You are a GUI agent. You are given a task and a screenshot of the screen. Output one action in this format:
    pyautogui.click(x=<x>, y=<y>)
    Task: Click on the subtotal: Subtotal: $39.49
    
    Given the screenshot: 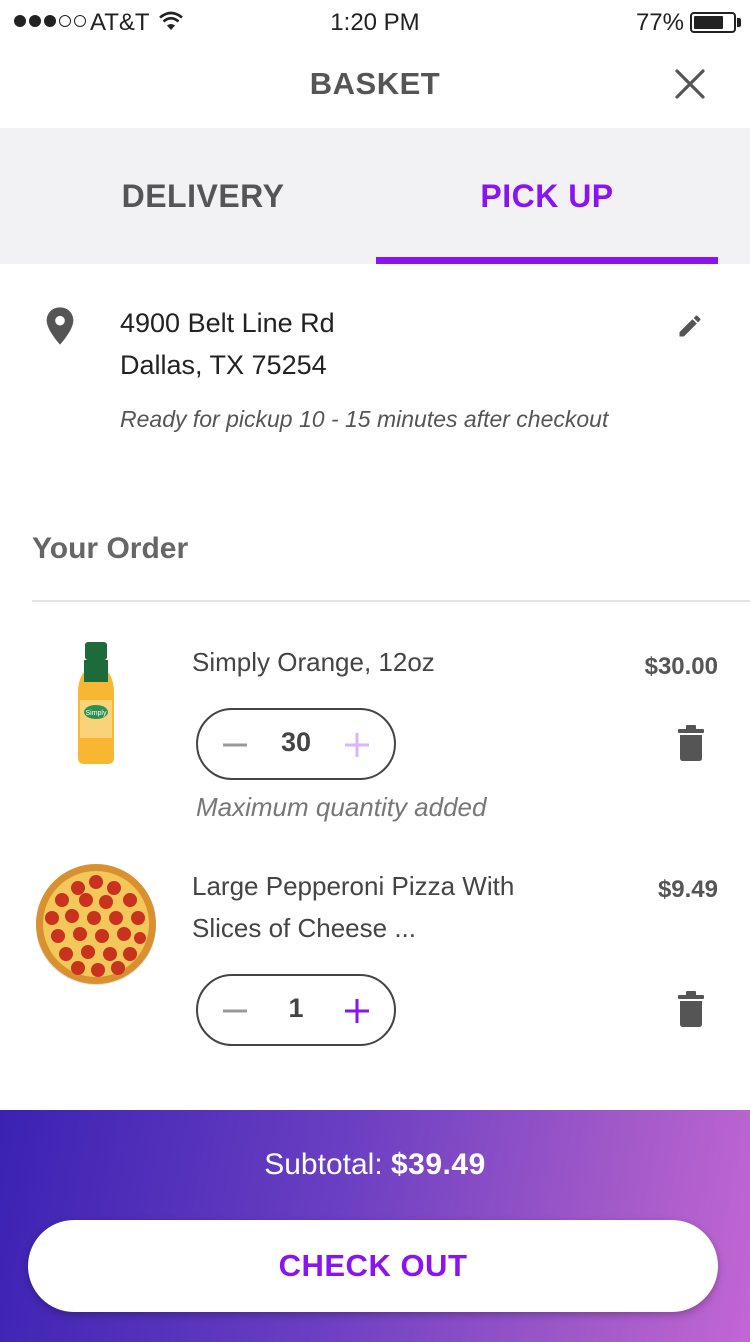 What is the action you would take?
    pyautogui.click(x=375, y=1165)
    